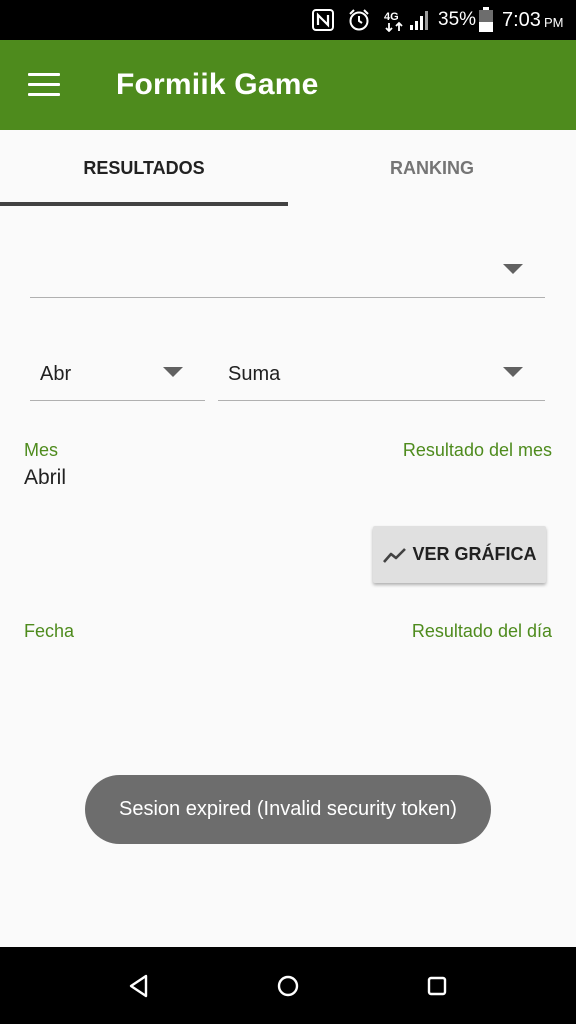 The height and width of the screenshot is (1024, 576). I want to click on tab-ranking: RANKING, so click(432, 168).